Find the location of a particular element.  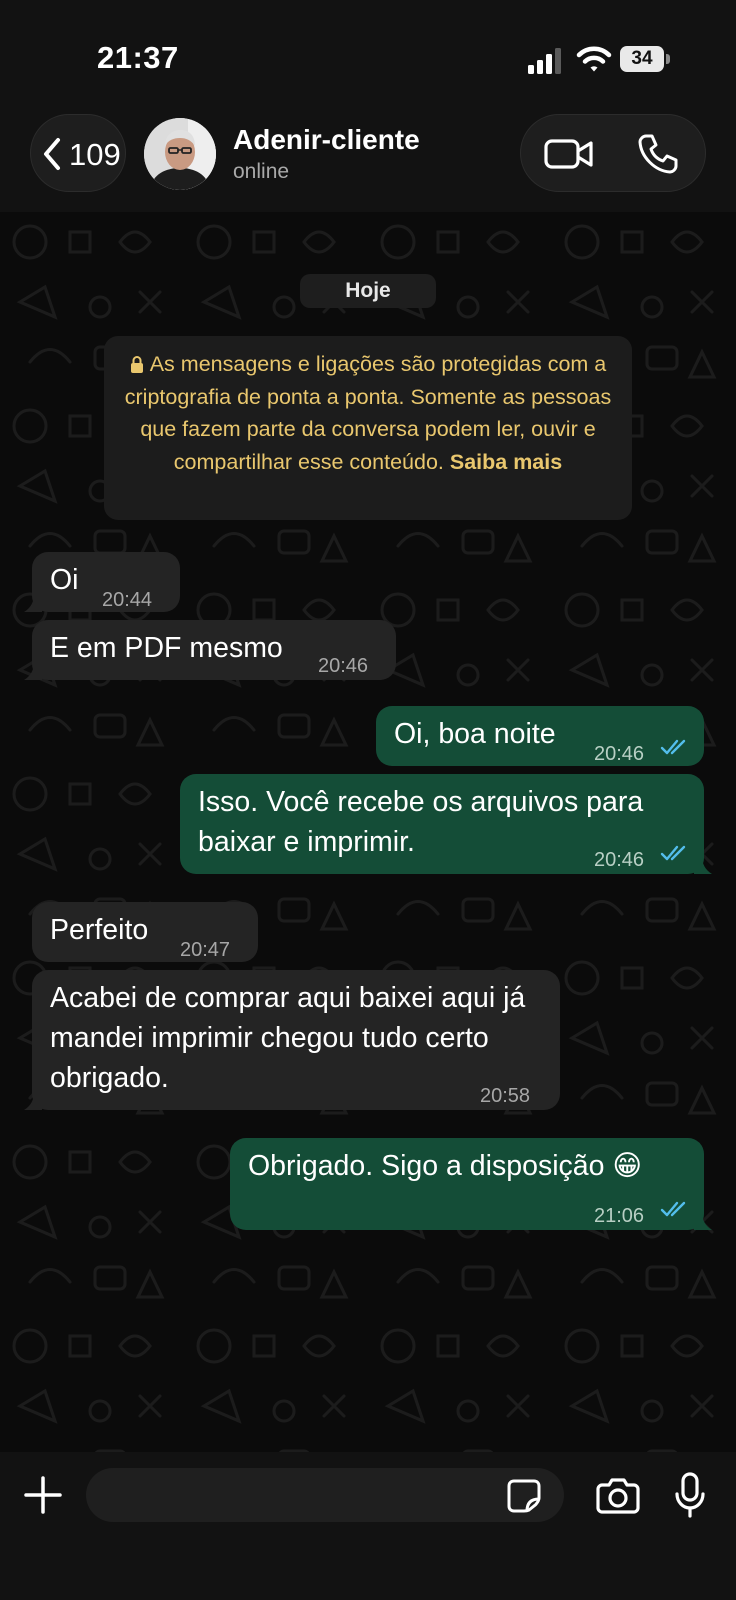

phone-call-icon is located at coordinates (658, 154).